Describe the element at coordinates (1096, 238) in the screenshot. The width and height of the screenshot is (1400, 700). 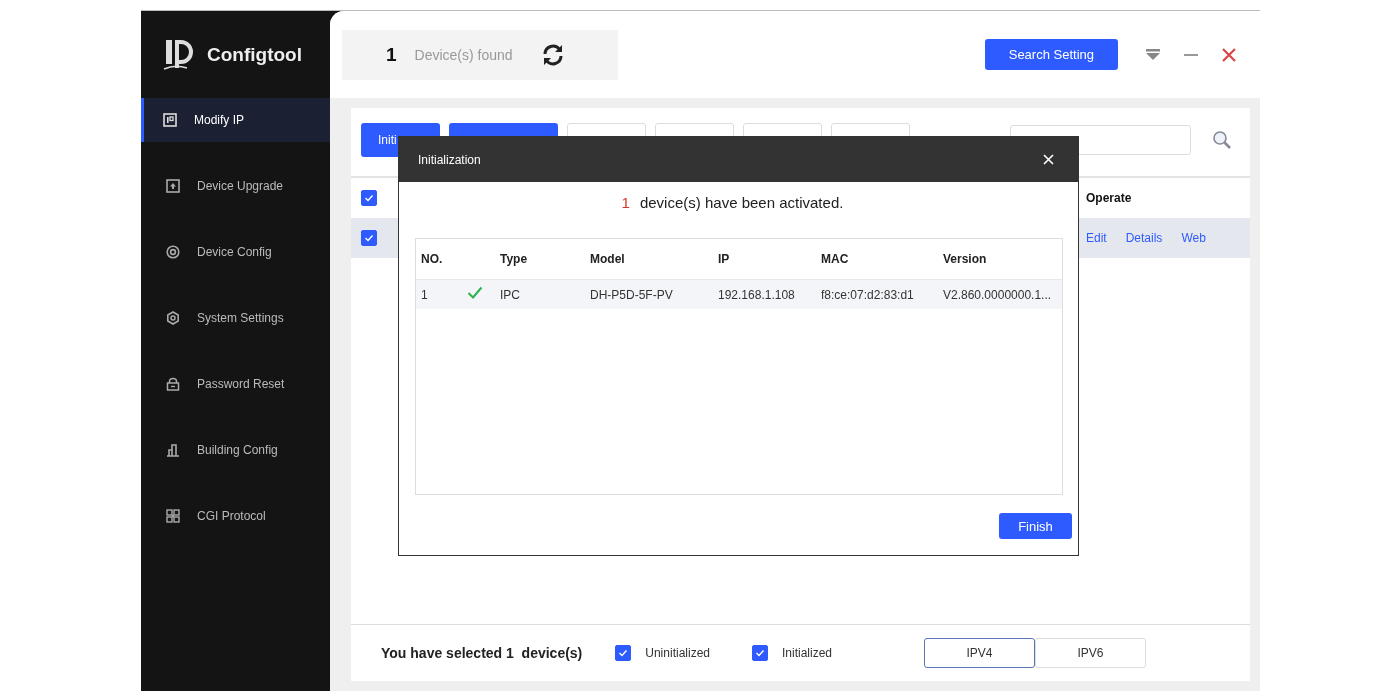
I see `action-link: Edit` at that location.